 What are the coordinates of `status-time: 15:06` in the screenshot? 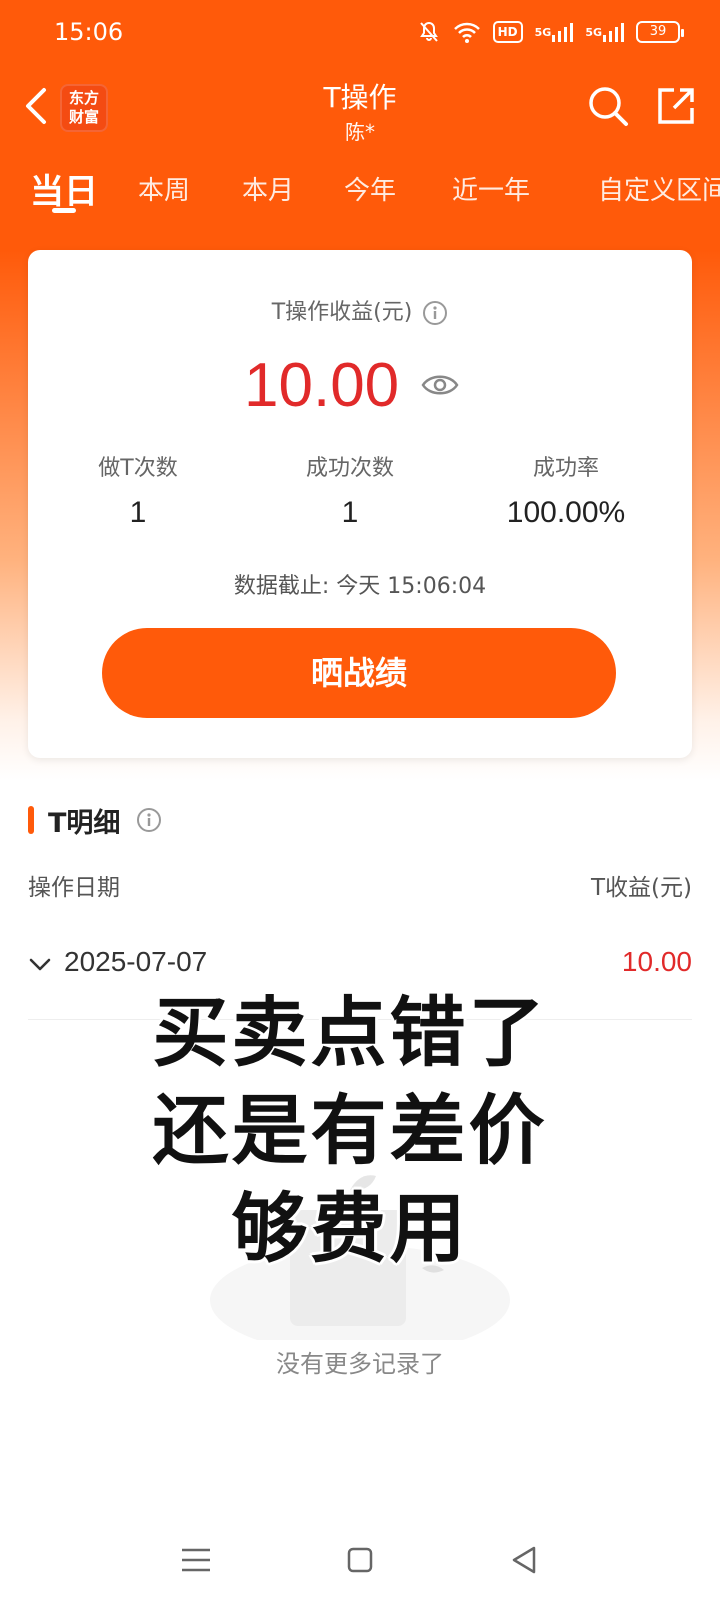 It's located at (89, 32).